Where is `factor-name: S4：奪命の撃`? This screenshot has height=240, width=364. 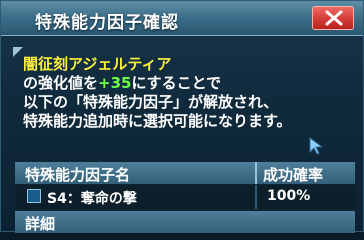 factor-name: S4：奪命の撃 is located at coordinates (92, 199).